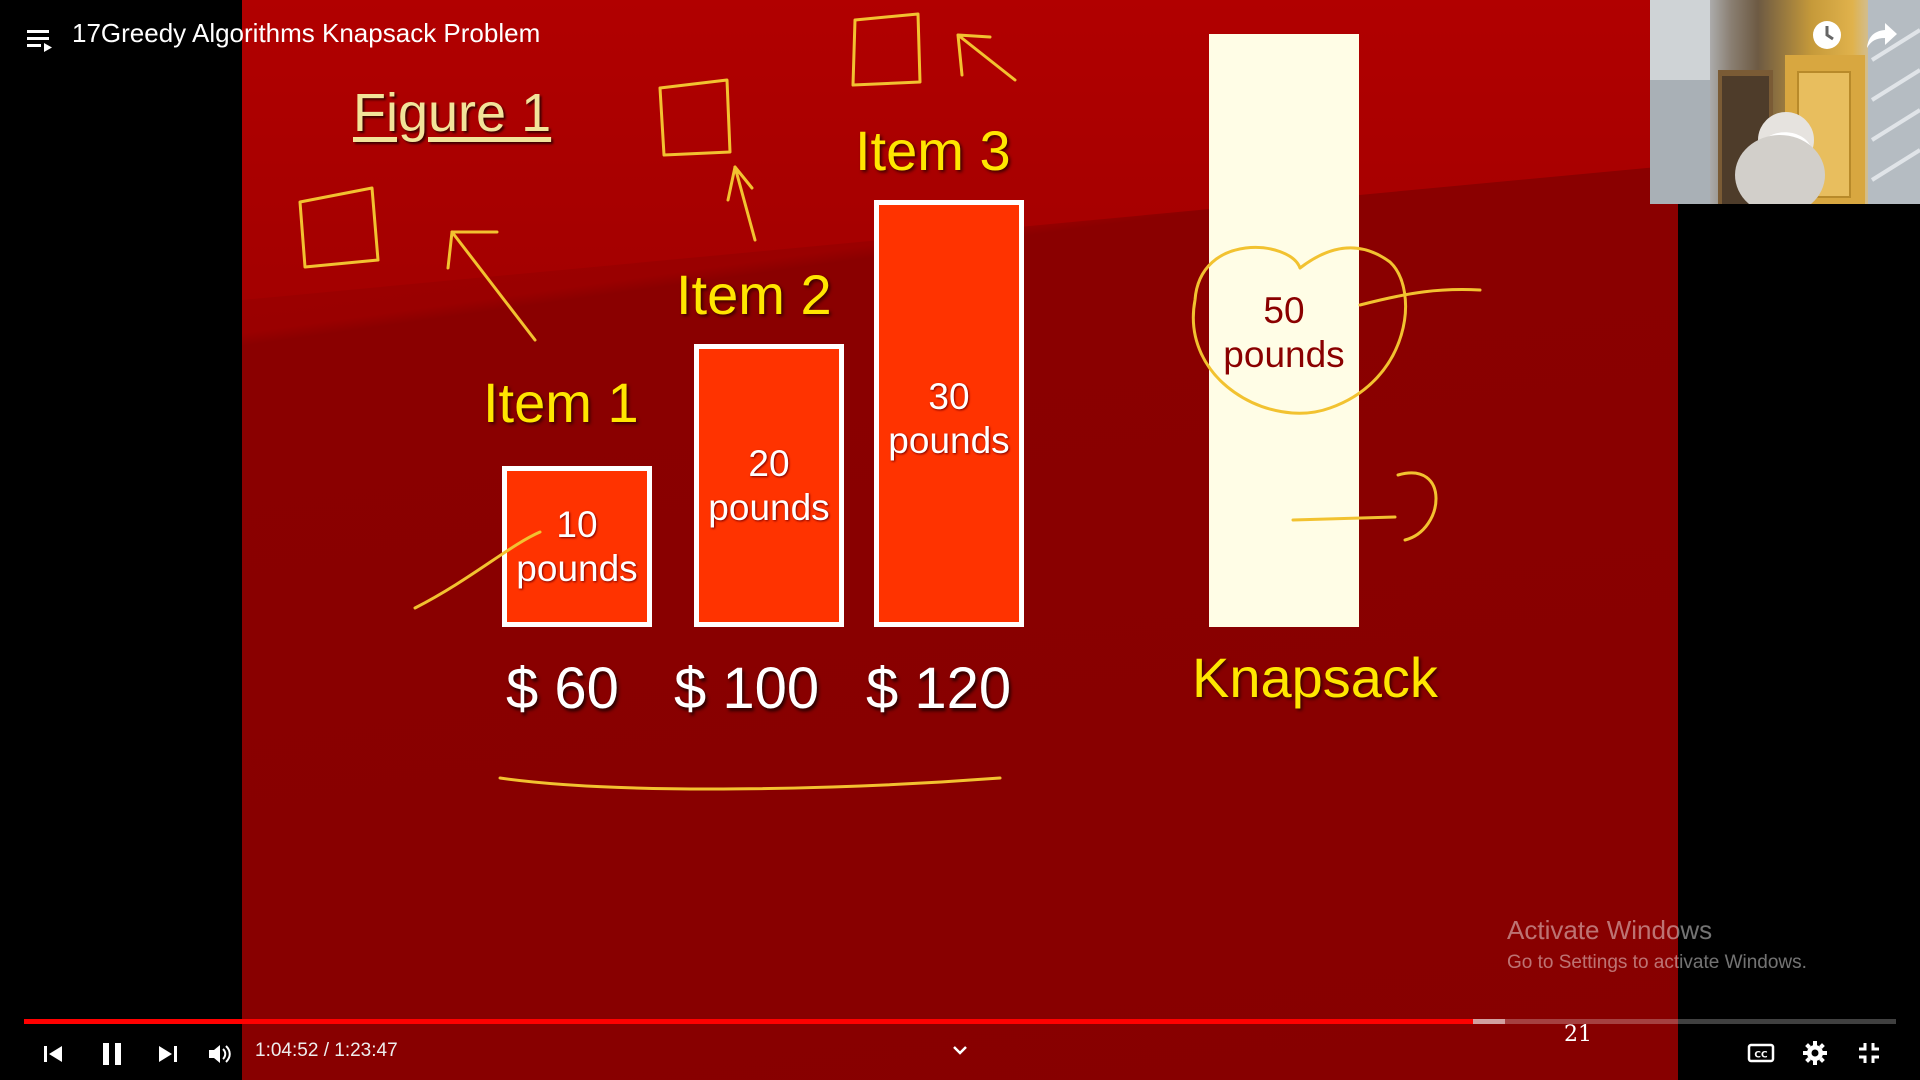 The image size is (1920, 1080). Describe the element at coordinates (769, 507) in the screenshot. I see `item-2-weight-unit: pounds` at that location.